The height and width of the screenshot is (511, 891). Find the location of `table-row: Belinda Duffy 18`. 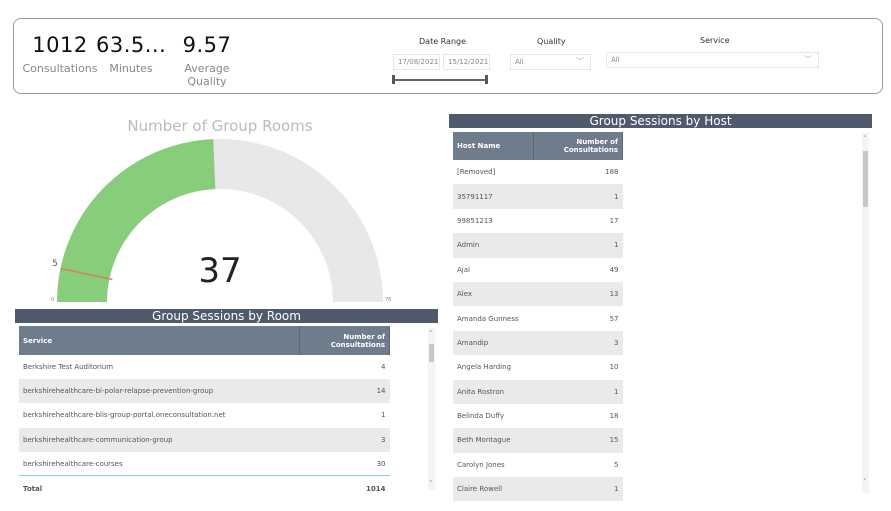

table-row: Belinda Duffy 18 is located at coordinates (538, 416).